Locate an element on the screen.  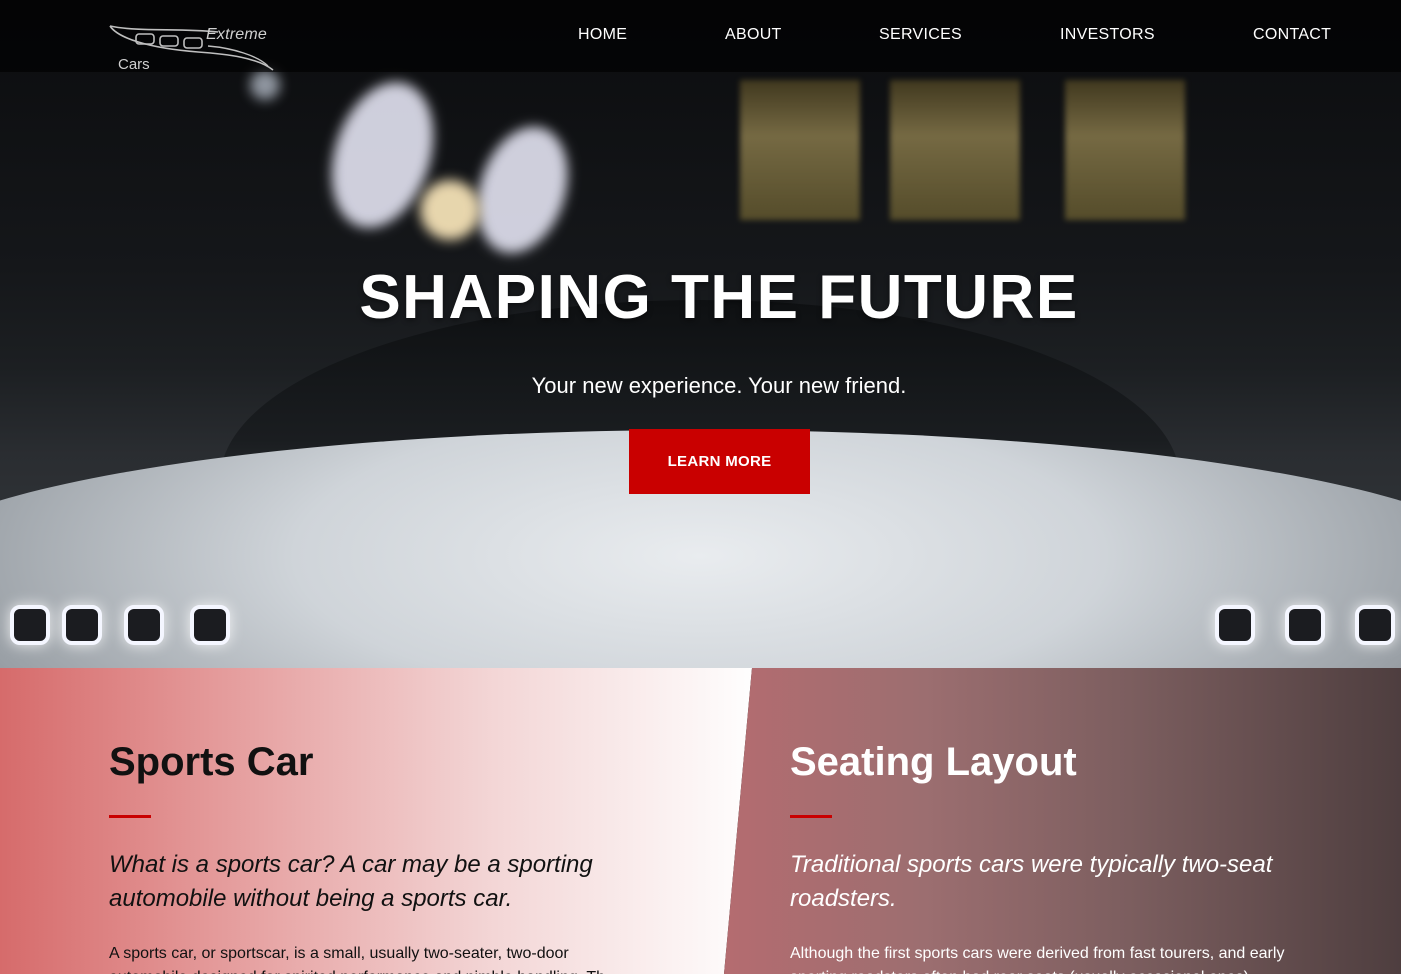
nav-home: HOME is located at coordinates (602, 35).